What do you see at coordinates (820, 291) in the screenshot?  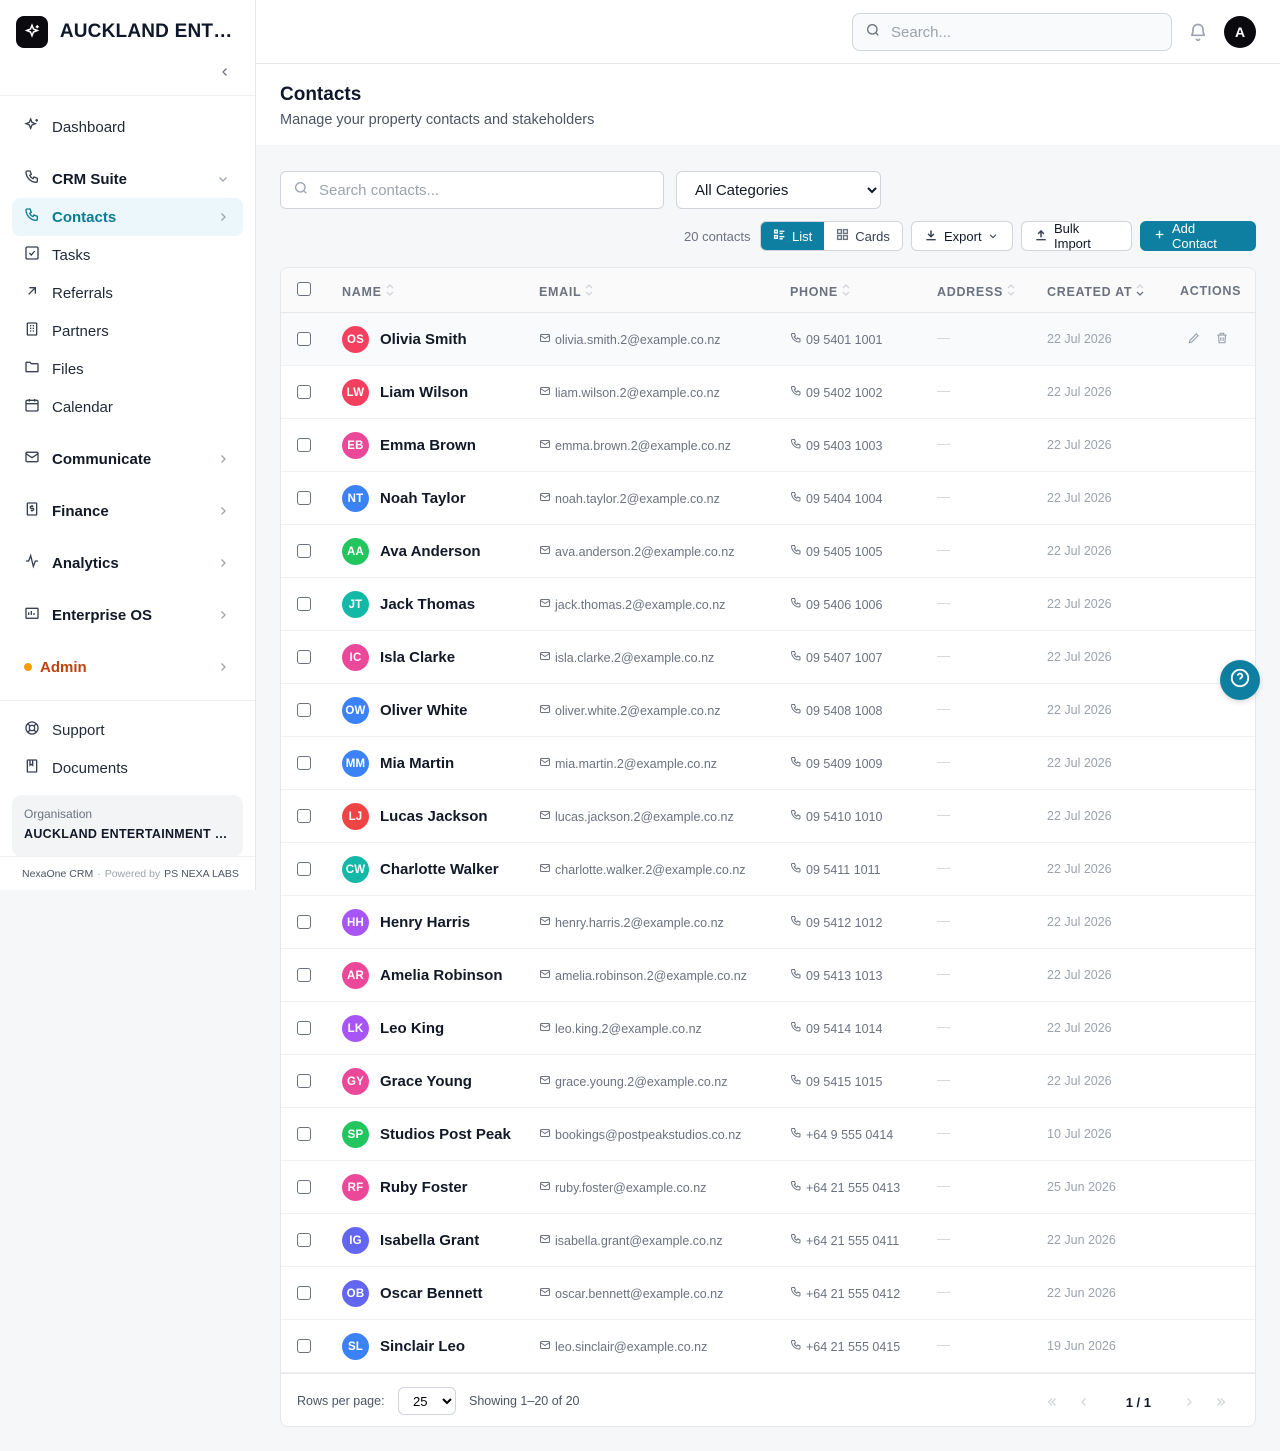 I see `column-phone: PHONE` at bounding box center [820, 291].